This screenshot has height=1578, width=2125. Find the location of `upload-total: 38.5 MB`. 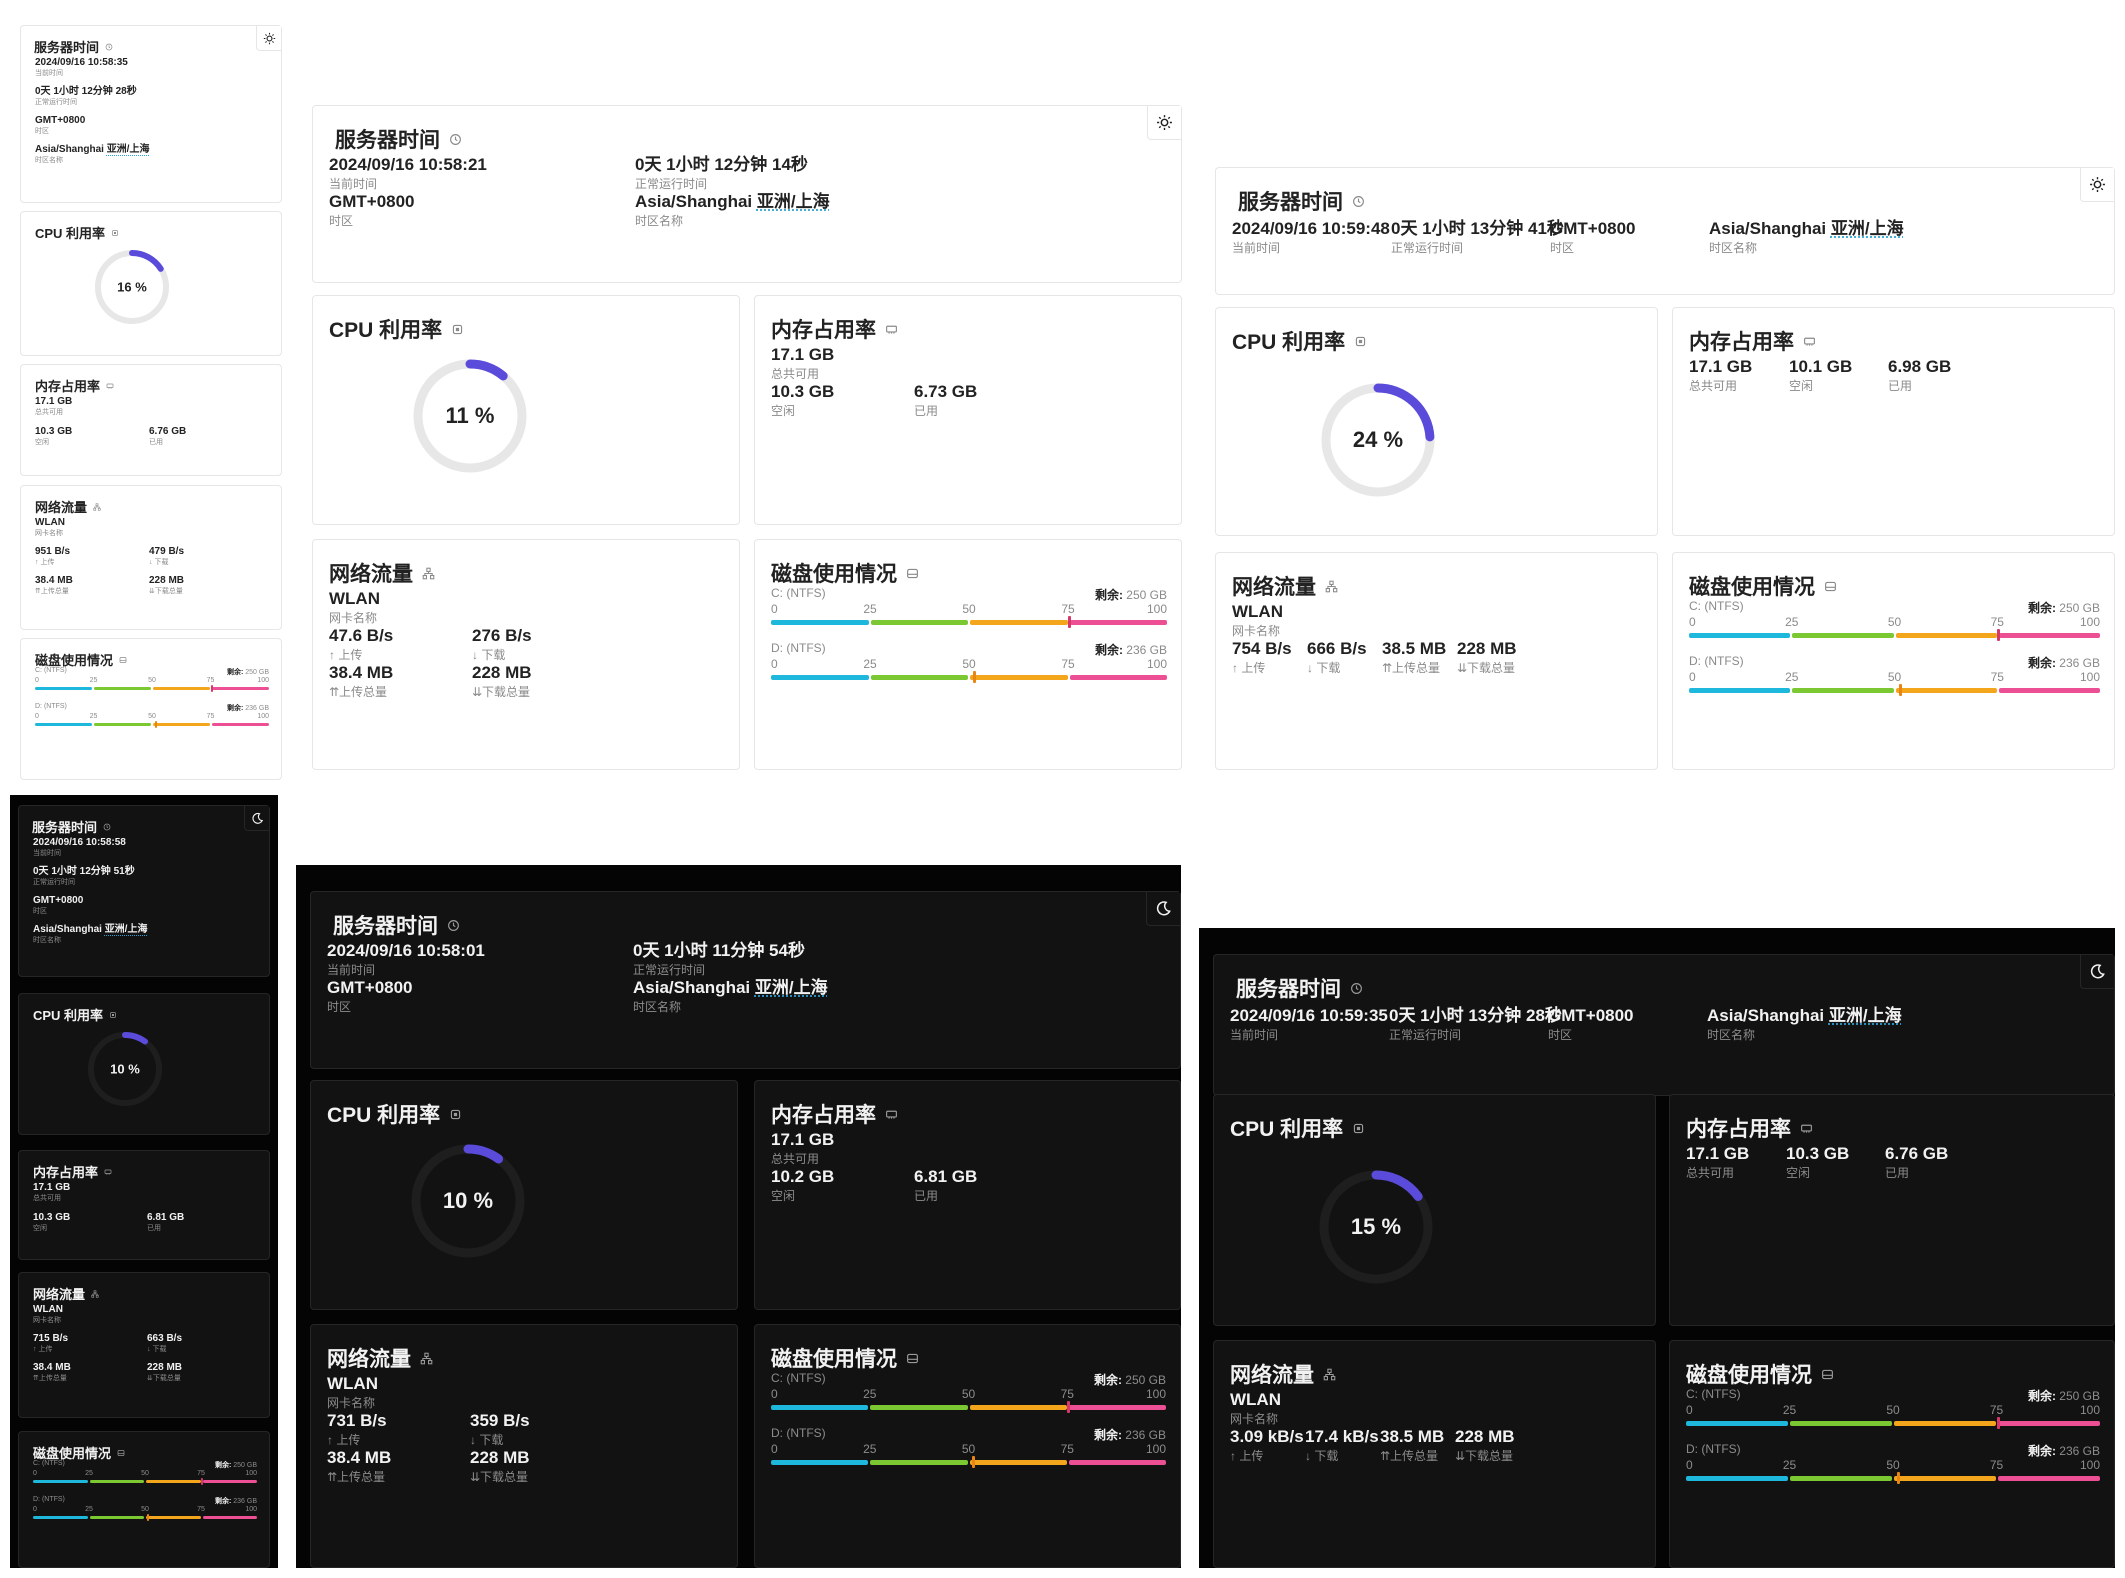

upload-total: 38.5 MB is located at coordinates (1412, 1436).